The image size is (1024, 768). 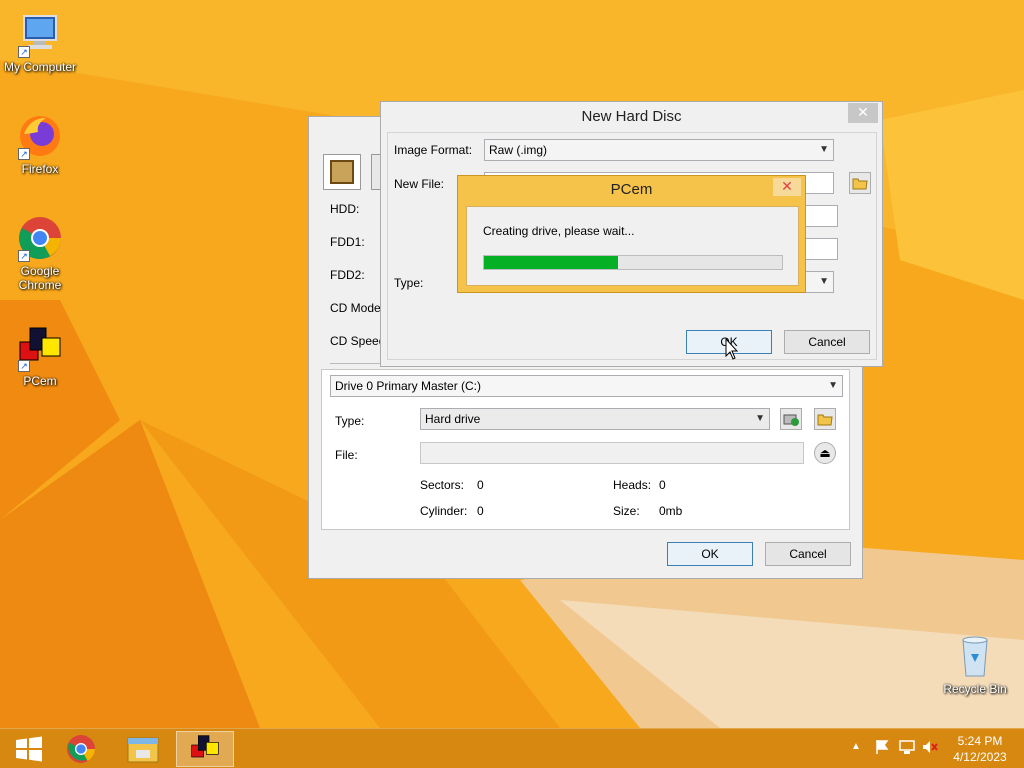 I want to click on browse-folder-button, so click(x=860, y=183).